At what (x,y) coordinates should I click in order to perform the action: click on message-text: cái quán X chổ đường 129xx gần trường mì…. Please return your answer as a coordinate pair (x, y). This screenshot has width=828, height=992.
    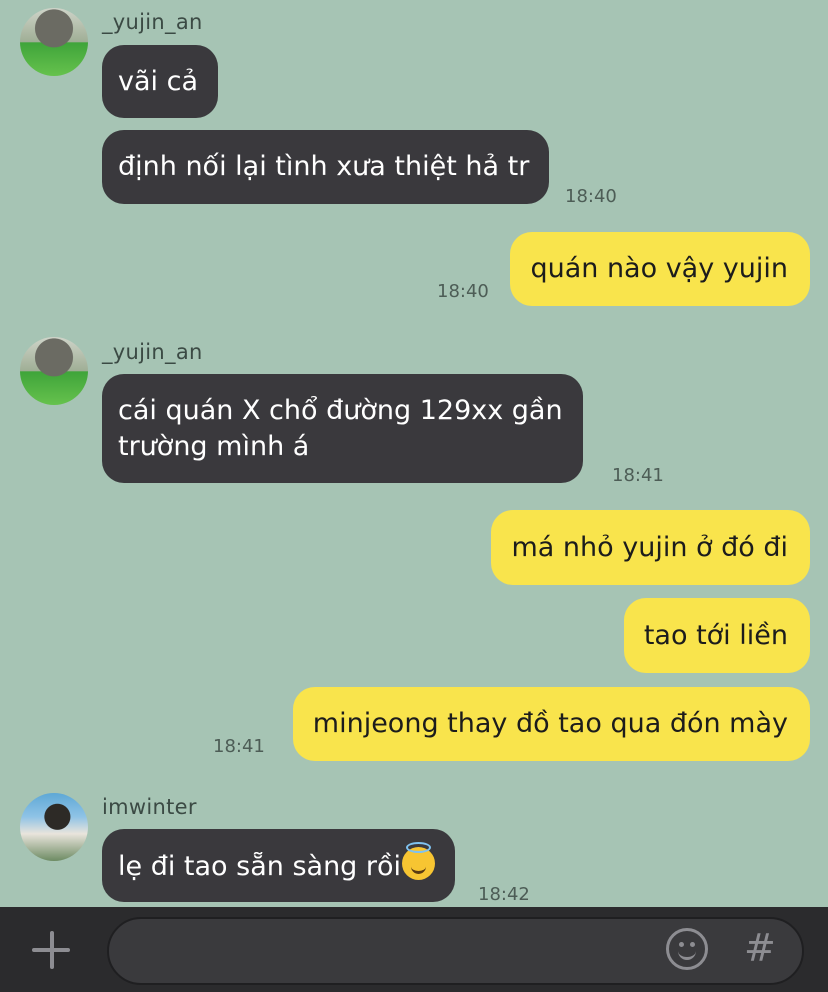
    Looking at the image, I should click on (340, 428).